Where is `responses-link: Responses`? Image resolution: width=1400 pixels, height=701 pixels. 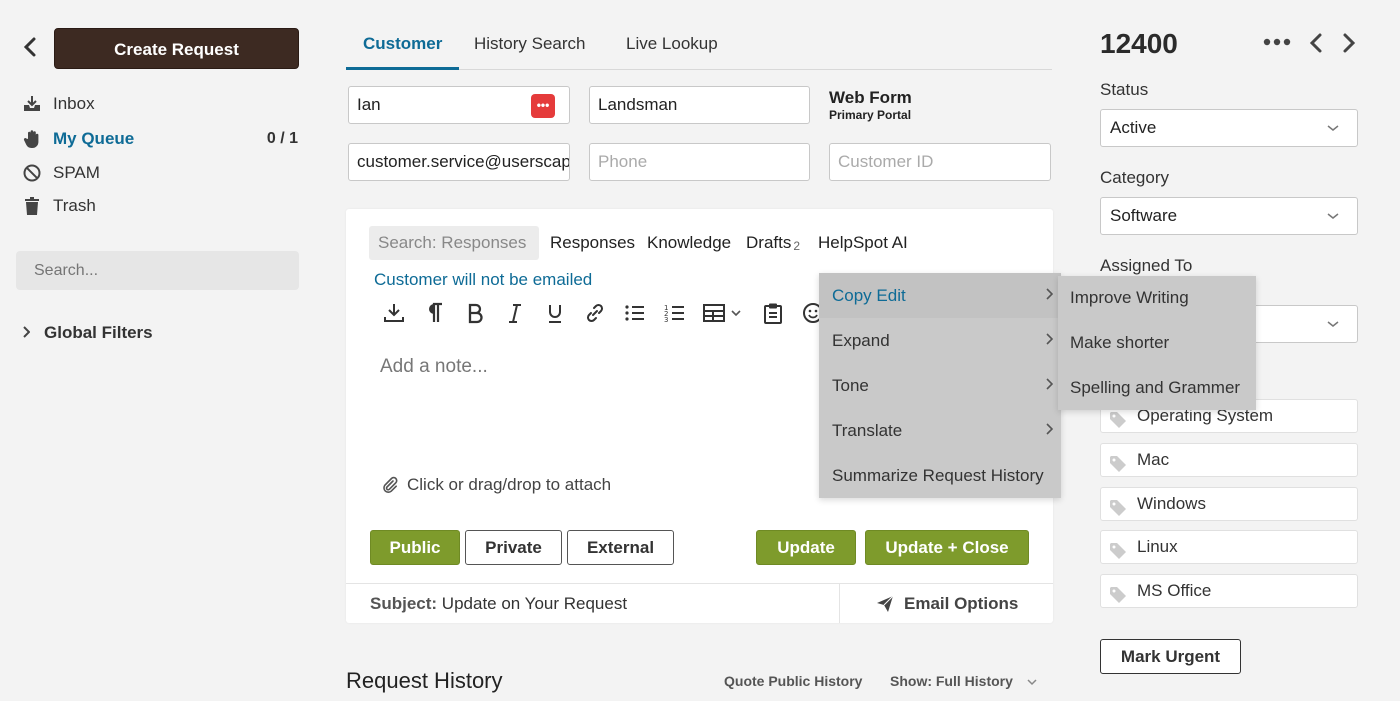
responses-link: Responses is located at coordinates (592, 243).